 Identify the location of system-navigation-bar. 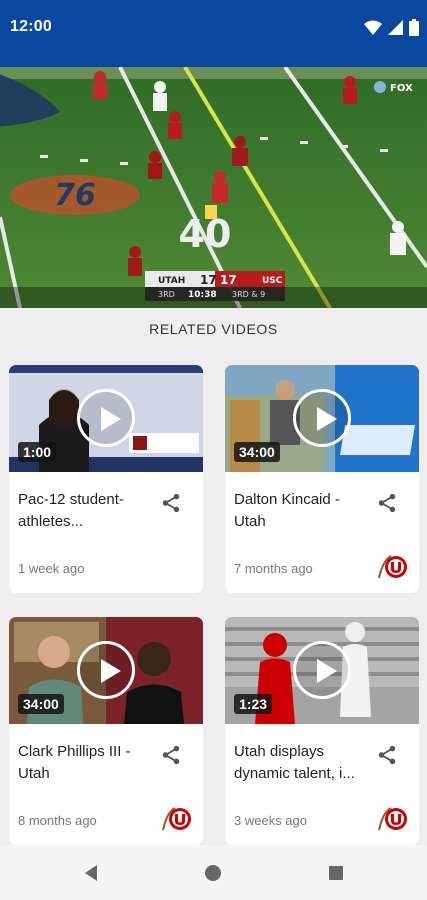
(213, 872).